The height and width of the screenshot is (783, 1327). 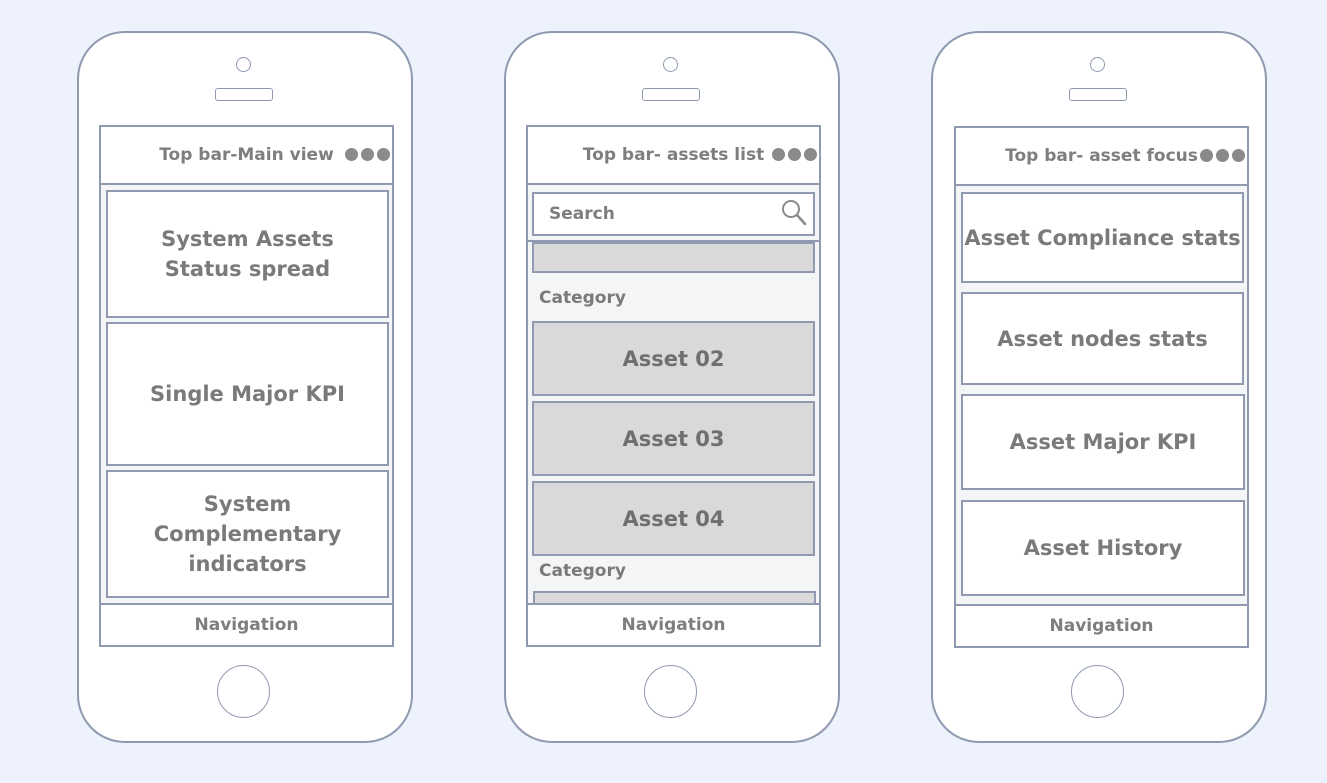 I want to click on card-line: Single Major KPI, so click(x=247, y=394).